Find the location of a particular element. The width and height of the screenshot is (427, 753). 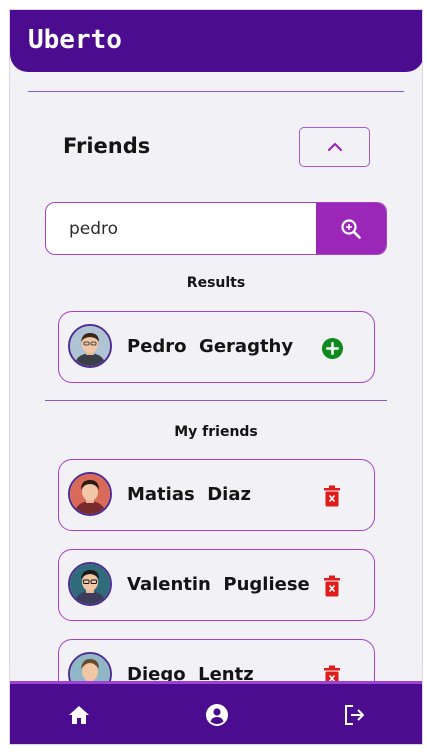

friends-title: Friends is located at coordinates (107, 146).